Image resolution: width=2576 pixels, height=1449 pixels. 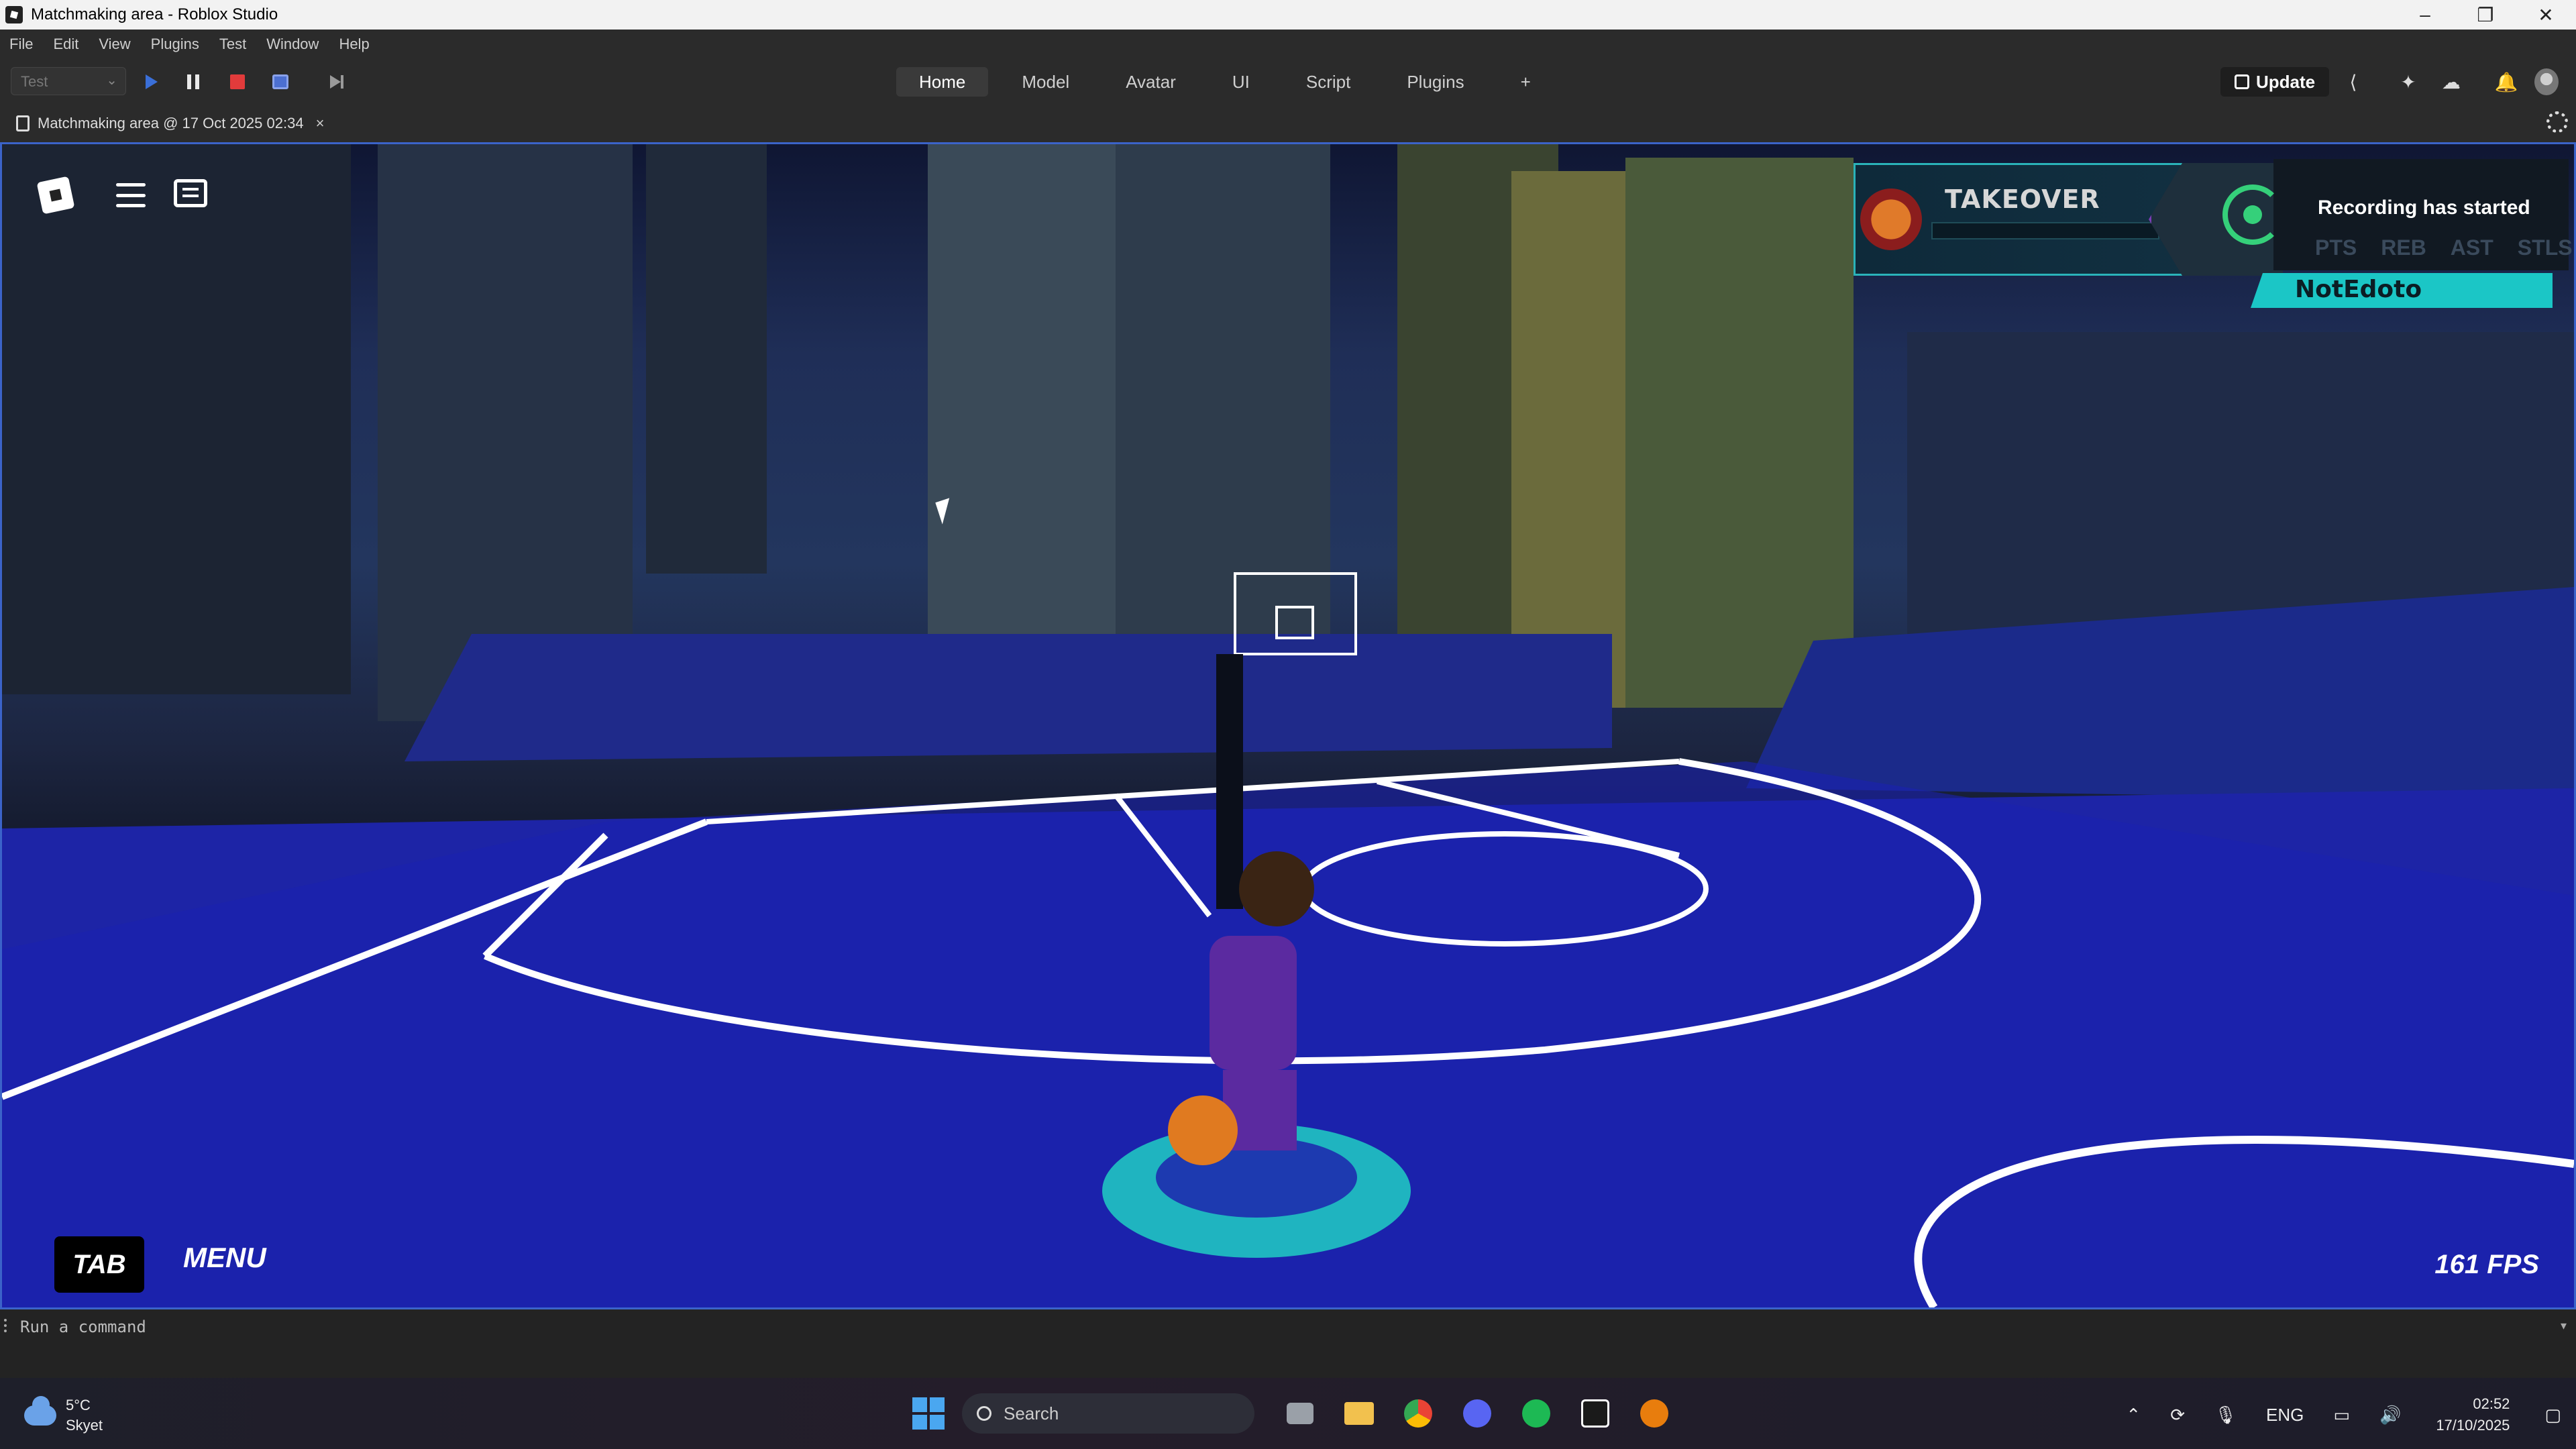 I want to click on user-avatar-icon, so click(x=2546, y=81).